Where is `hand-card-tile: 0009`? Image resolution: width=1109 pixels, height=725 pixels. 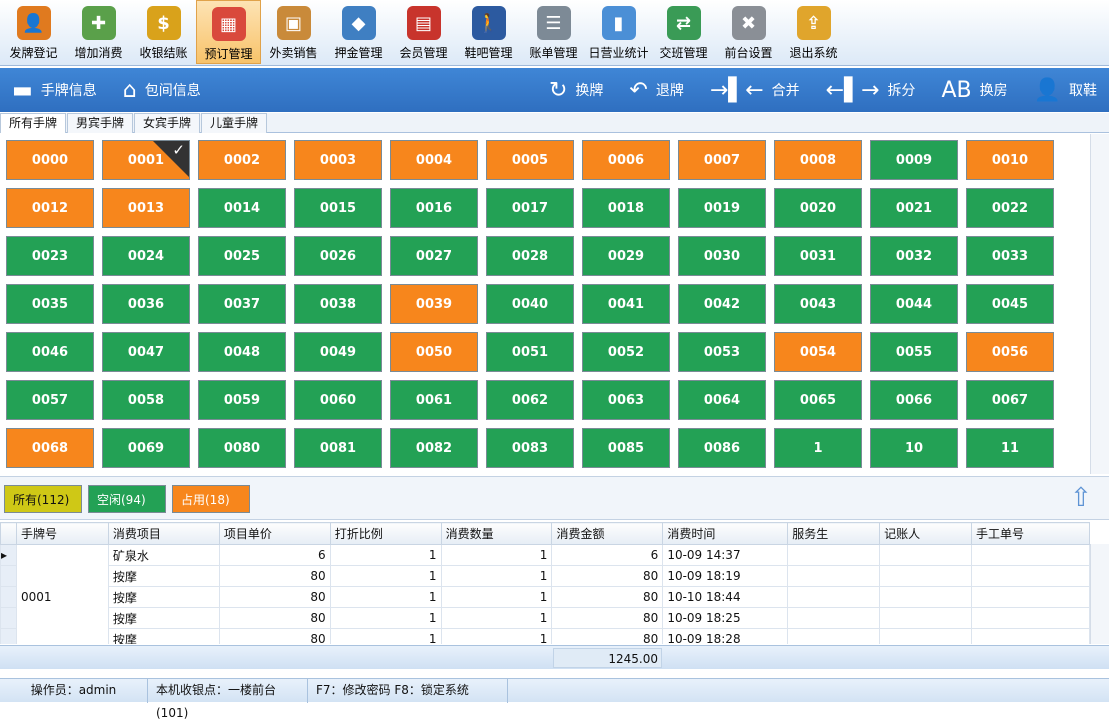
hand-card-tile: 0009 is located at coordinates (914, 160).